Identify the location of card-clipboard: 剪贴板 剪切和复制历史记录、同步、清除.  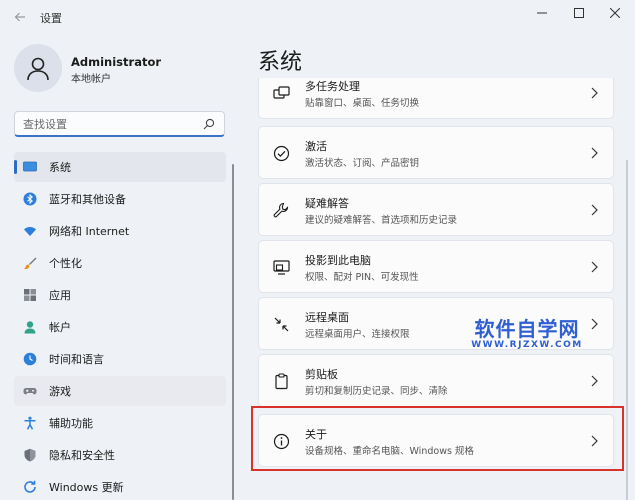
(436, 380).